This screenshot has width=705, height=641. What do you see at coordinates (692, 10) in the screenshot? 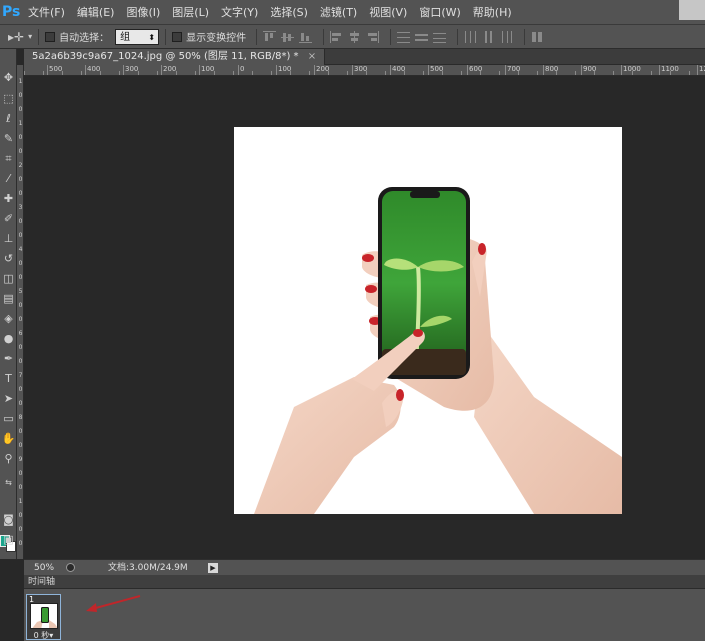
I see `window-close-button` at bounding box center [692, 10].